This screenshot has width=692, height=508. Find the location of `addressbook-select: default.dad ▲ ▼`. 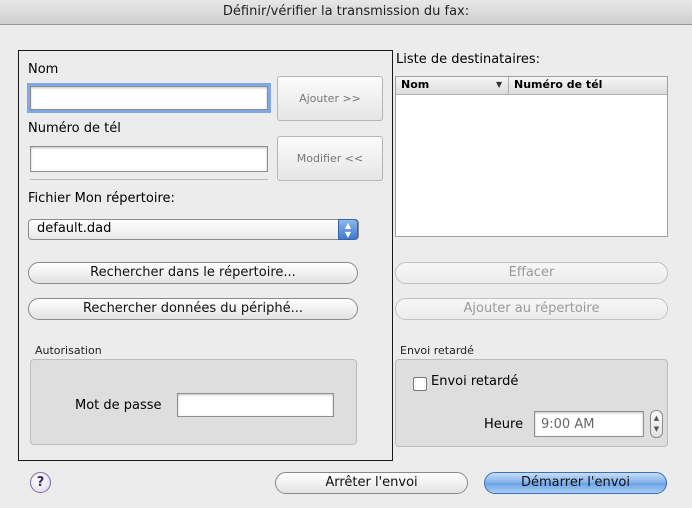

addressbook-select: default.dad ▲ ▼ is located at coordinates (193, 229).